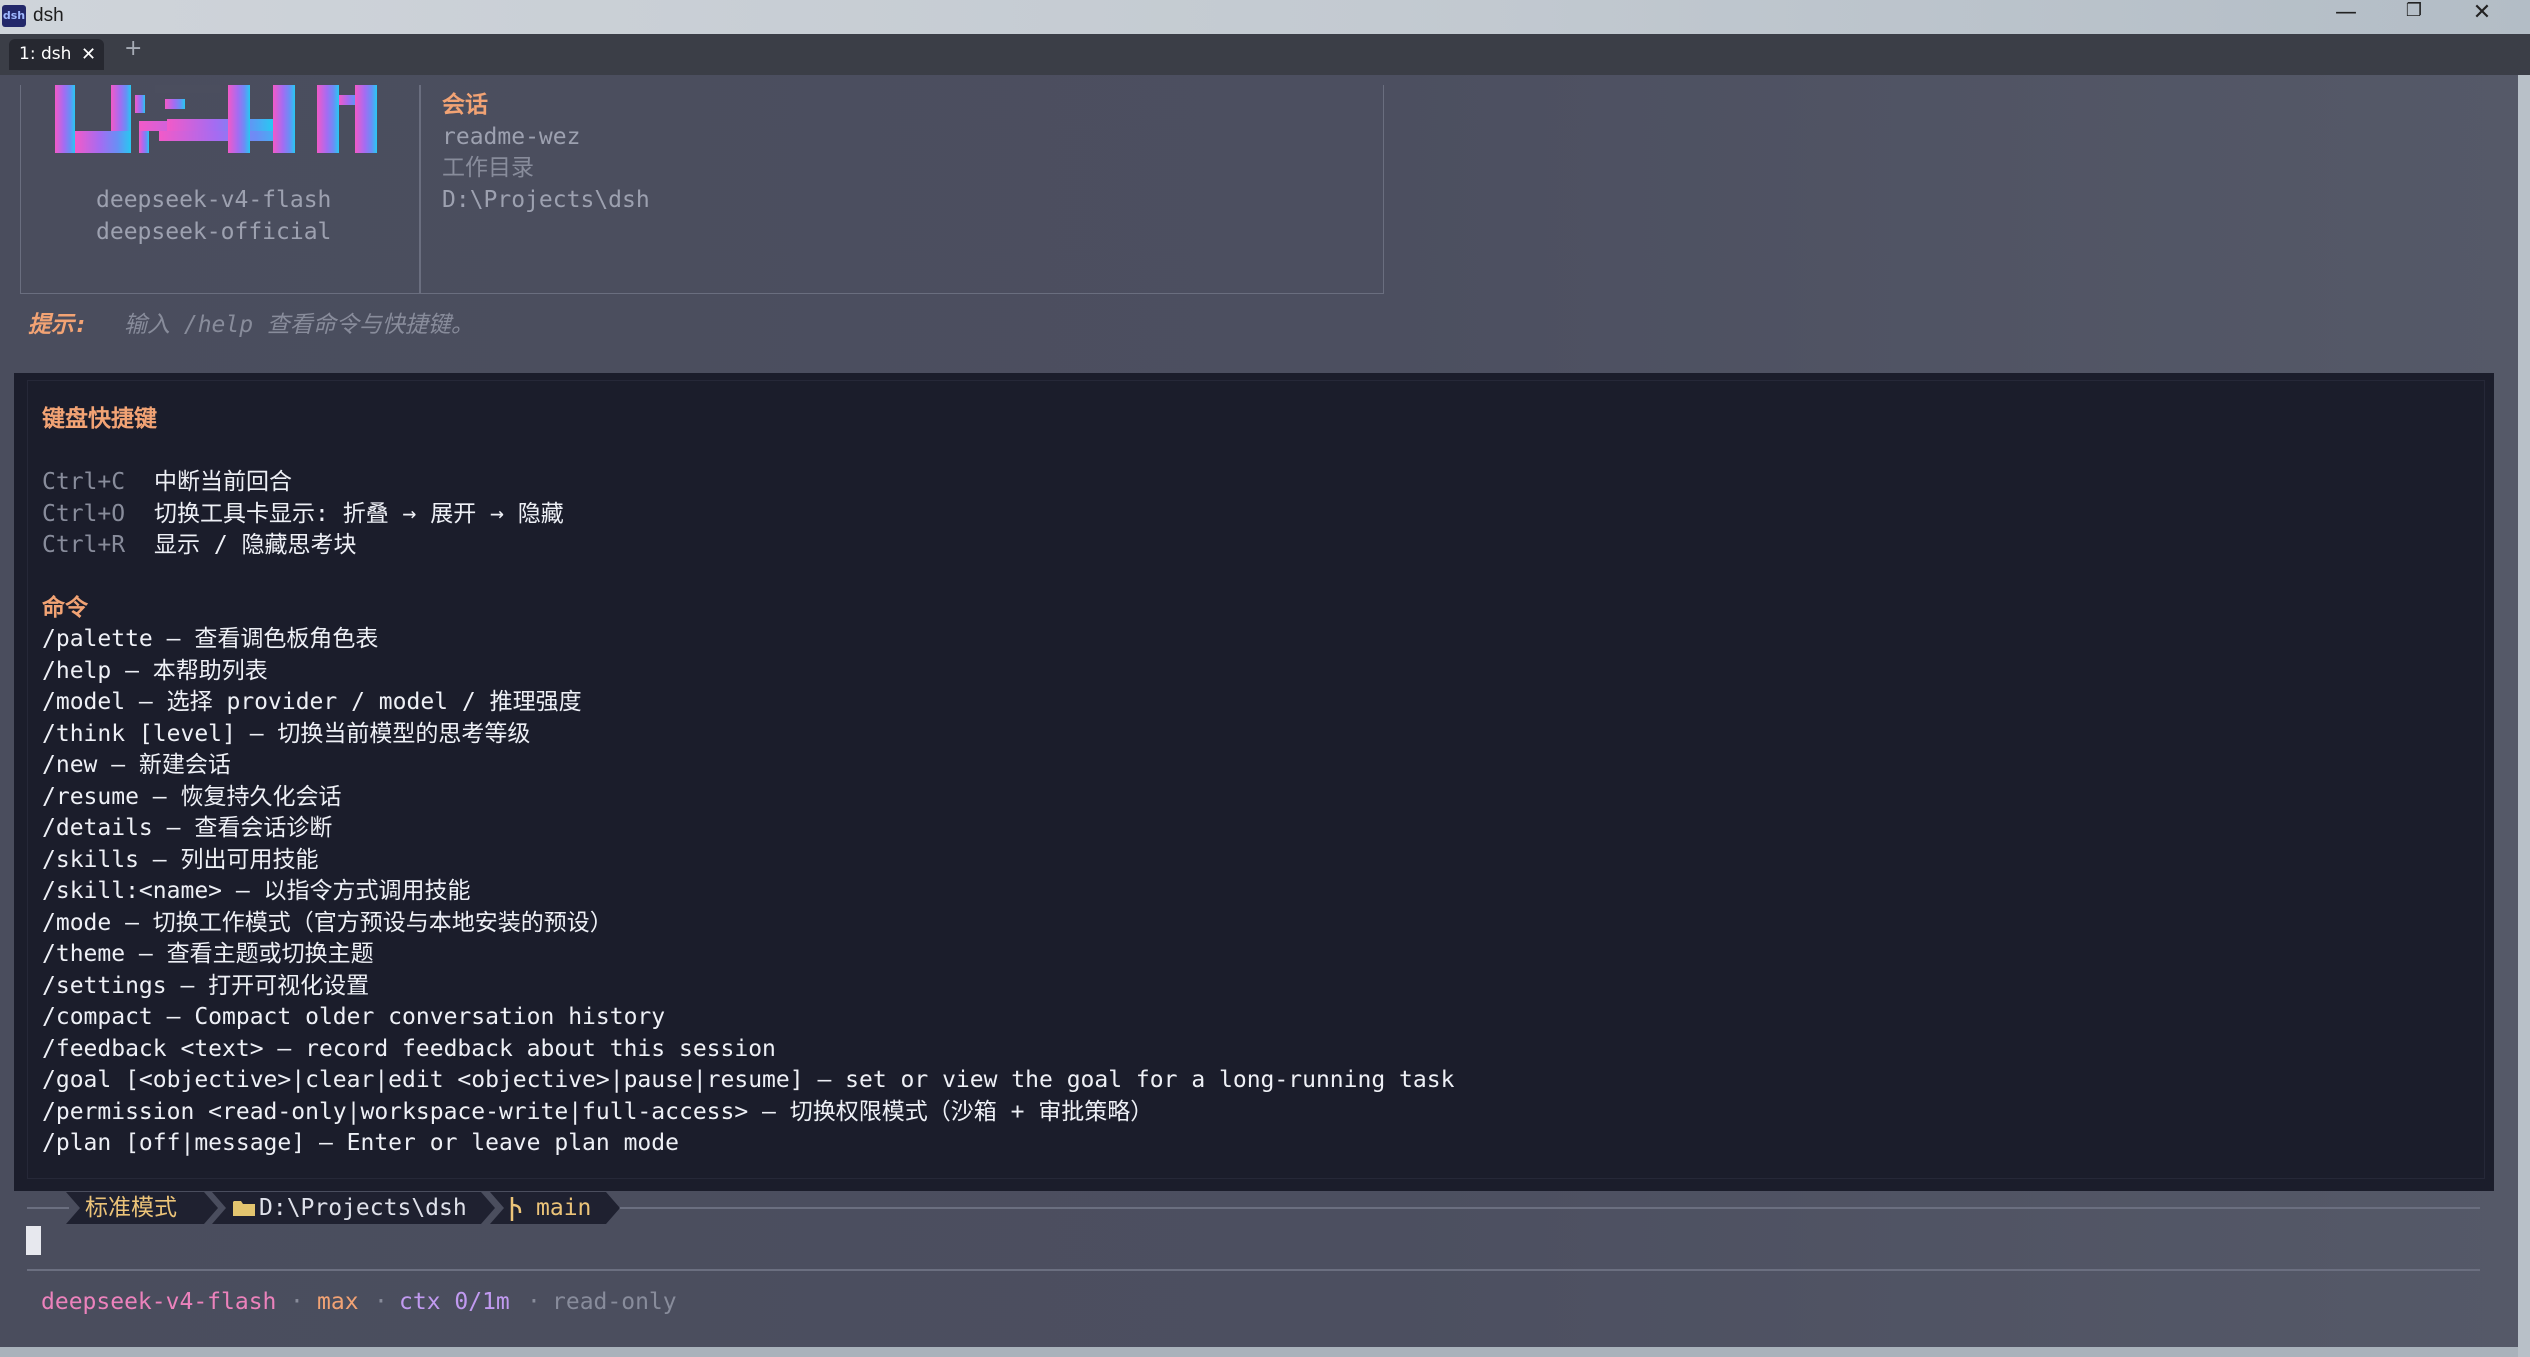  I want to click on tab-close-icon: ✕, so click(88, 54).